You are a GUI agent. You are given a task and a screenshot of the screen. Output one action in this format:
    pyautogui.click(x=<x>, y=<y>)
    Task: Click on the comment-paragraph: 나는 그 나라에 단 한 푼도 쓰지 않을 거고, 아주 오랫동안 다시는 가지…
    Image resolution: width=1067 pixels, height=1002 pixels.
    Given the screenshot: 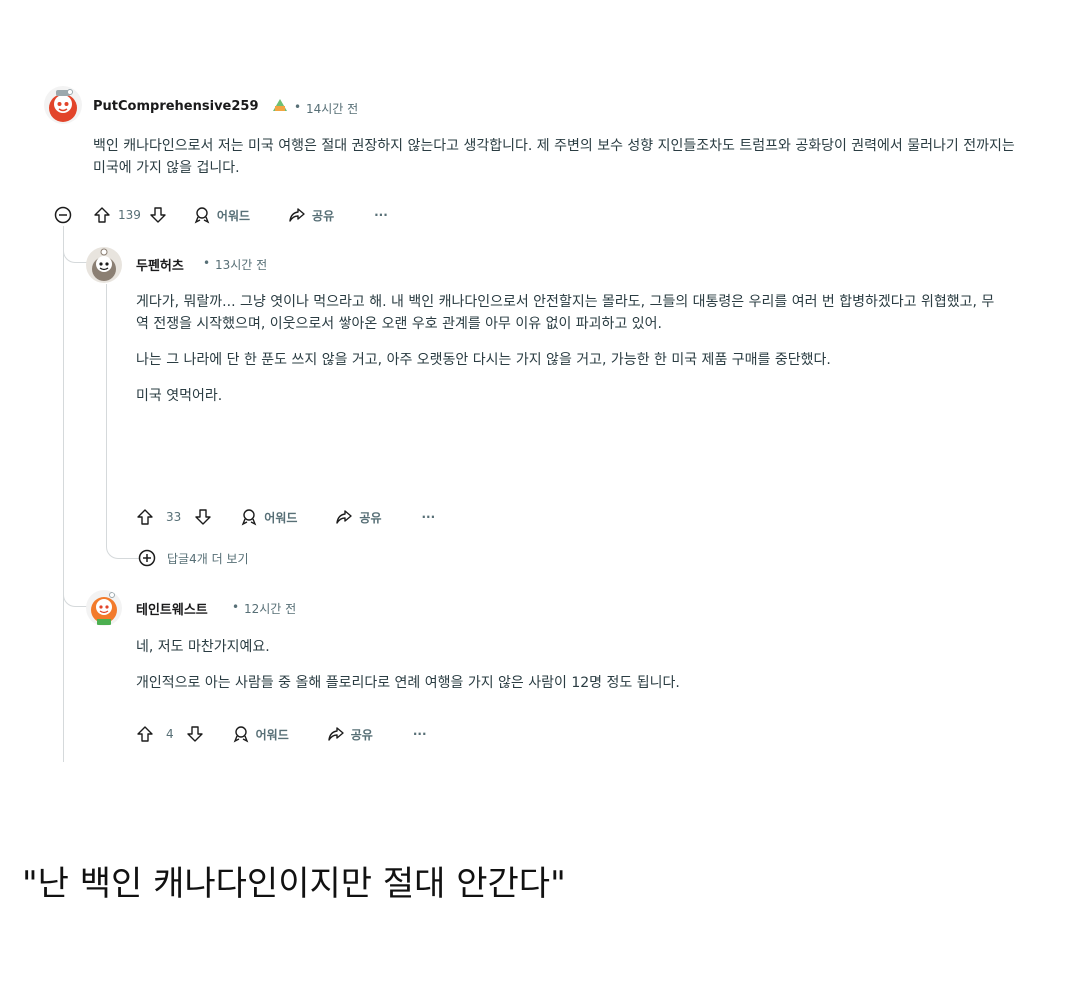 What is the action you would take?
    pyautogui.click(x=483, y=360)
    